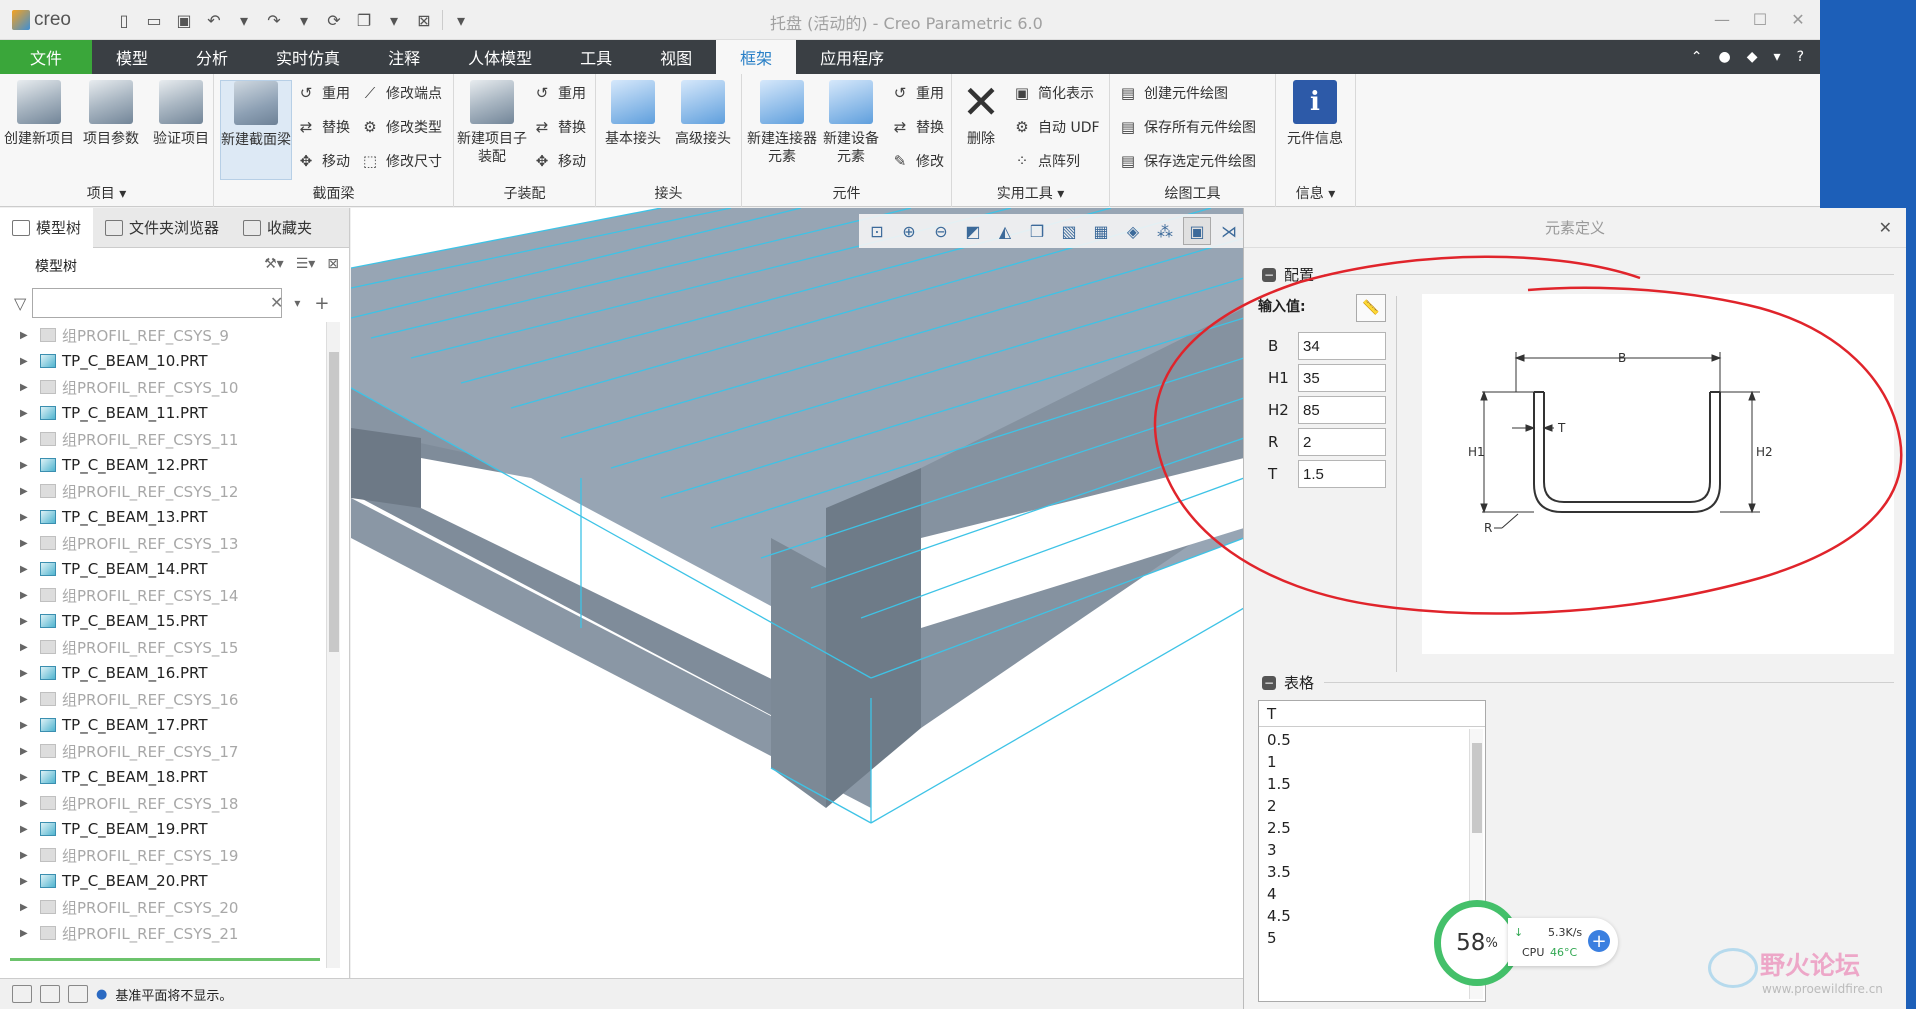 Image resolution: width=1916 pixels, height=1009 pixels. I want to click on tab-folder-browser: 文件夹浏览器, so click(162, 228).